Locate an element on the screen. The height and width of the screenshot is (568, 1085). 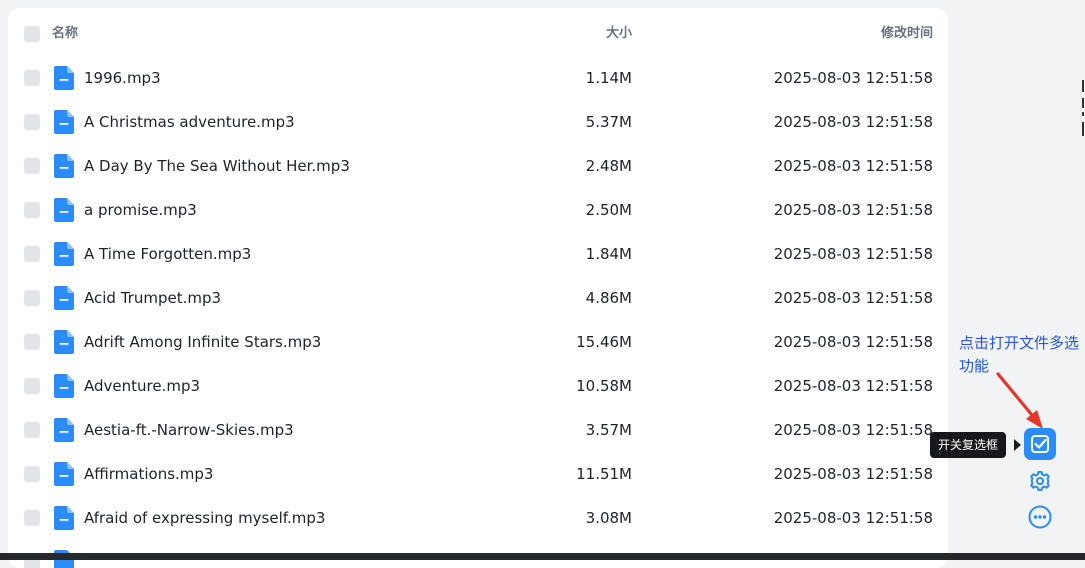
checkbox-icon is located at coordinates (1040, 444).